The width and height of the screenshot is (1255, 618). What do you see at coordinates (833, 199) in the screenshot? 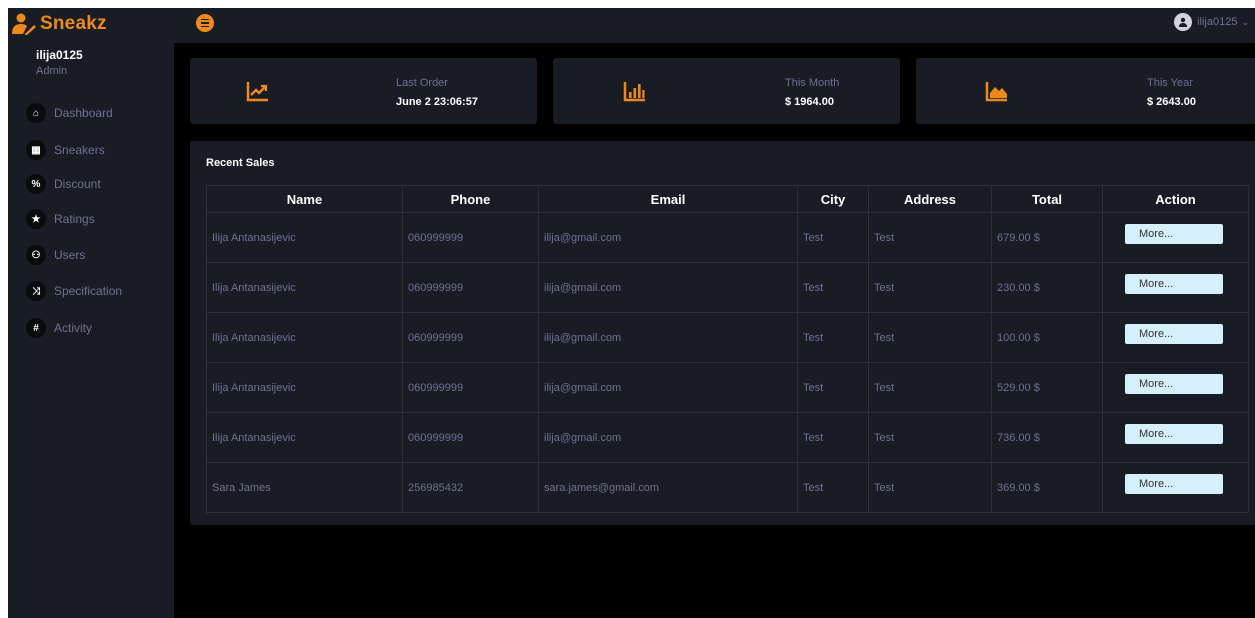
I see `column-header-city: City` at bounding box center [833, 199].